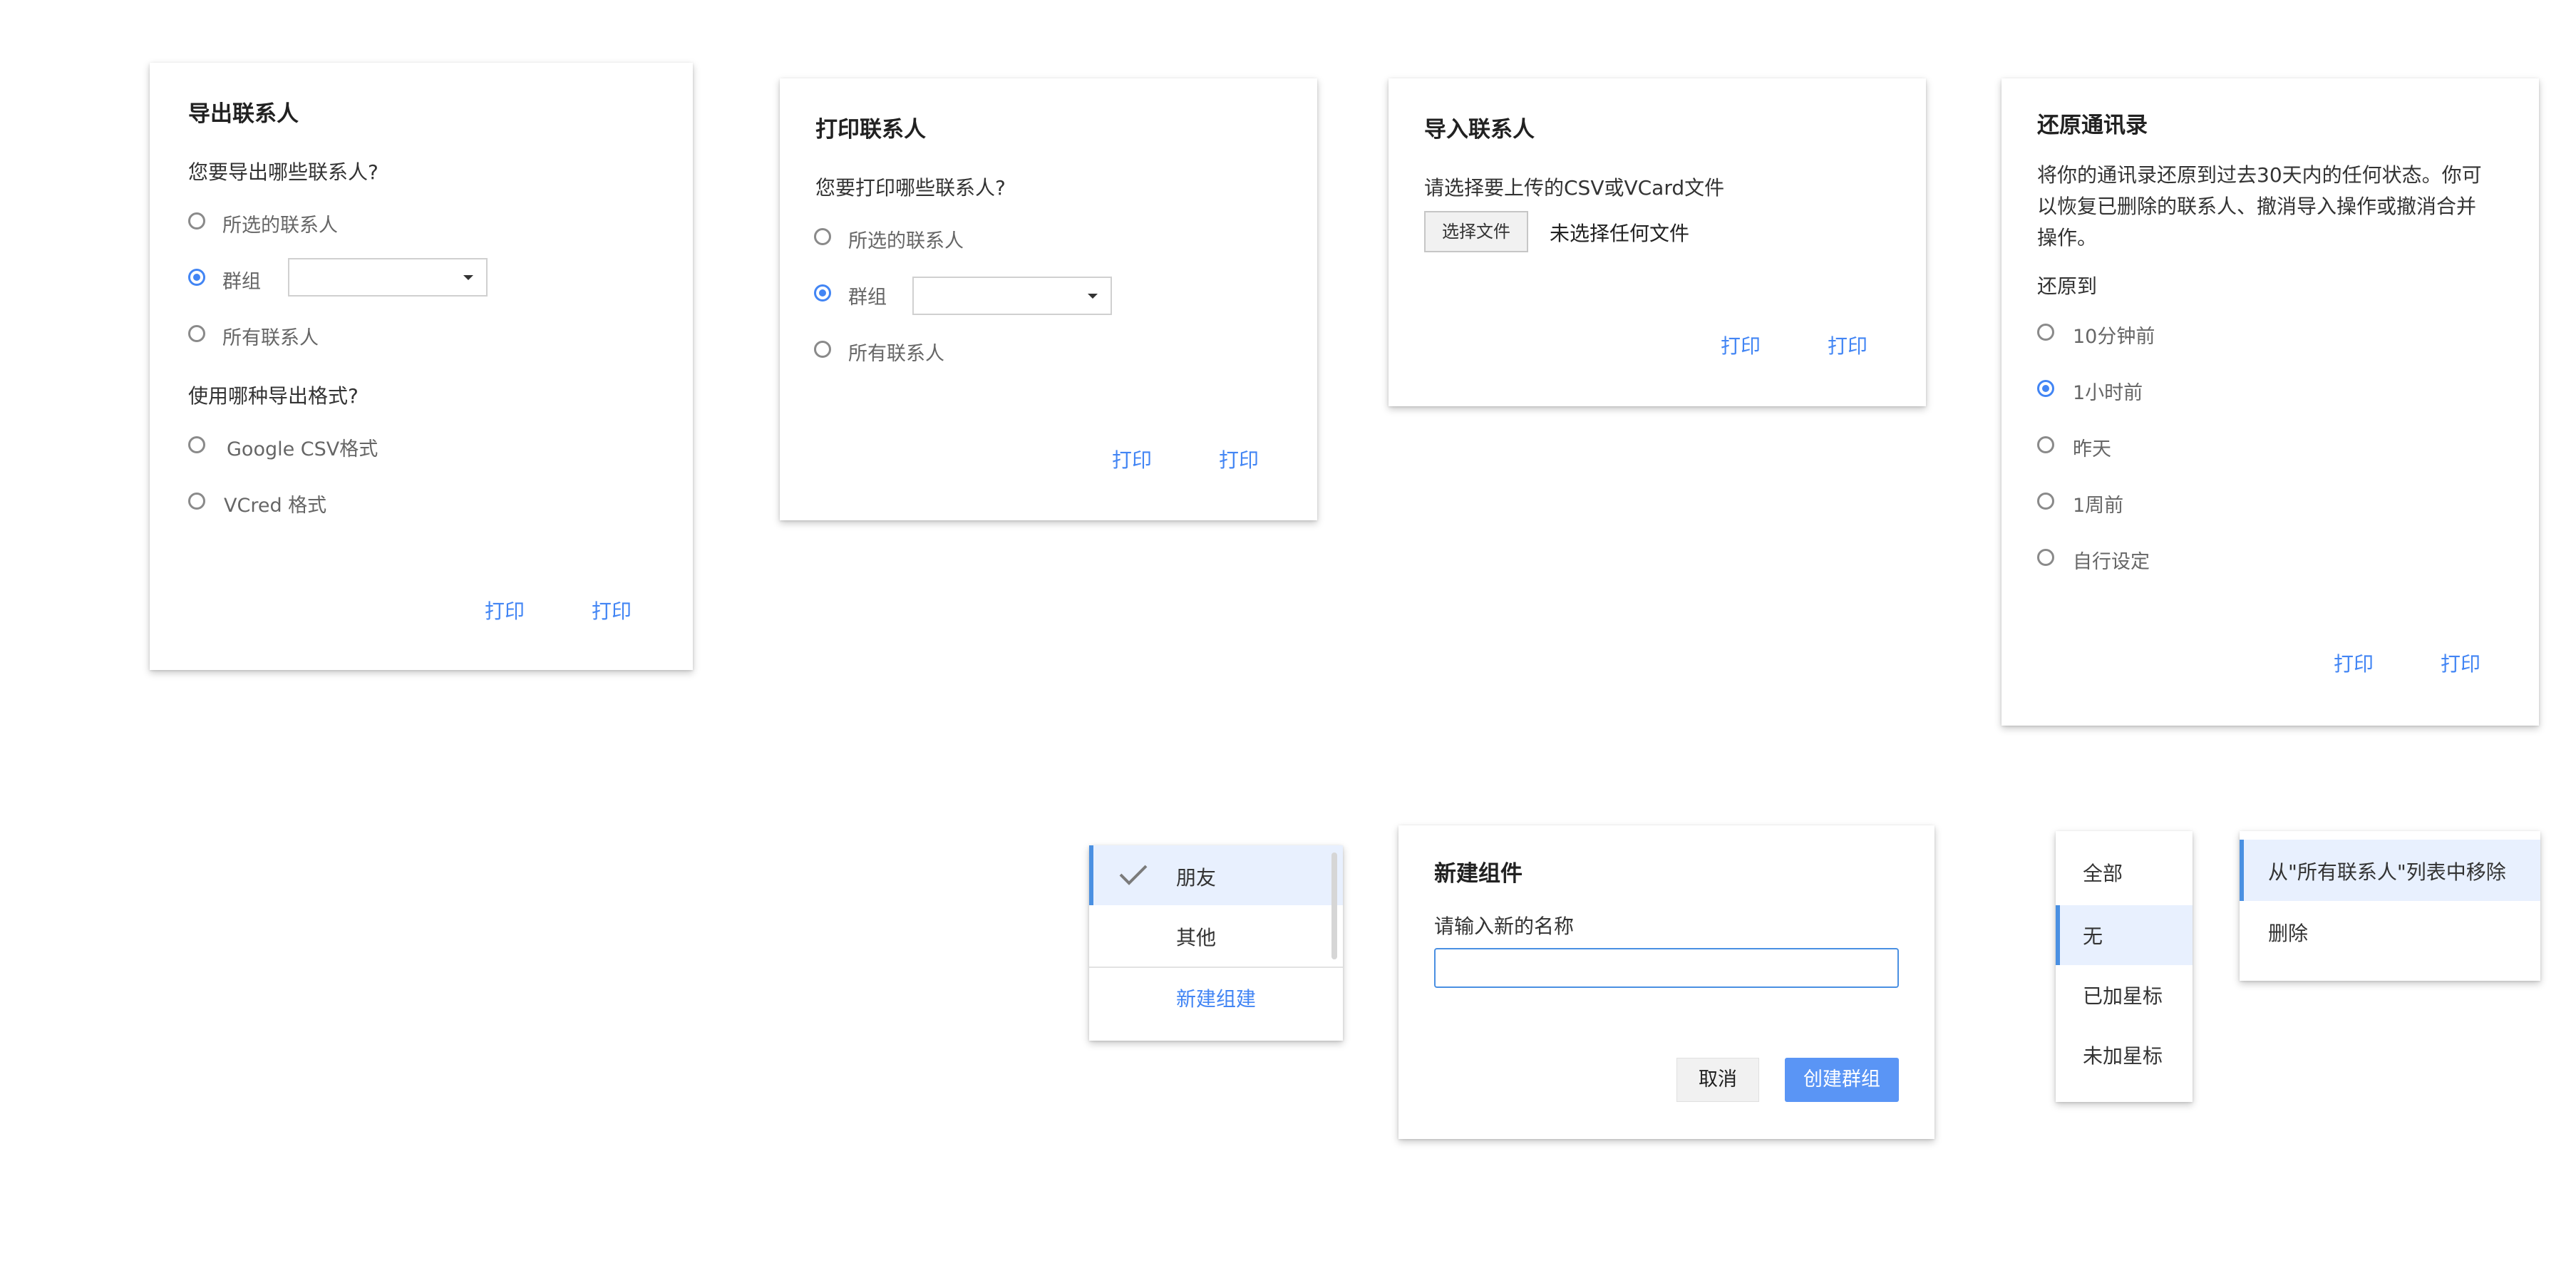 The image size is (2576, 1283). I want to click on option-label: 自行设定, so click(2111, 562).